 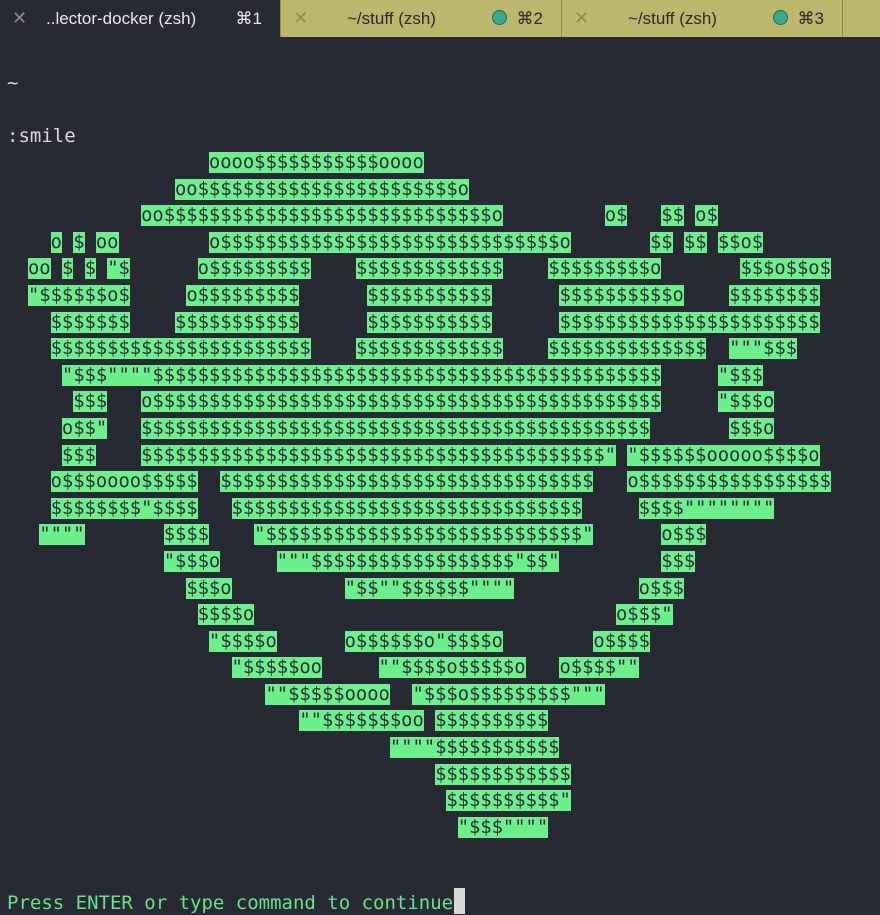 What do you see at coordinates (435, 668) in the screenshot?
I see `art-line-19: "$$$$$oo ""$$$$o$$$$$o o$$$$""` at bounding box center [435, 668].